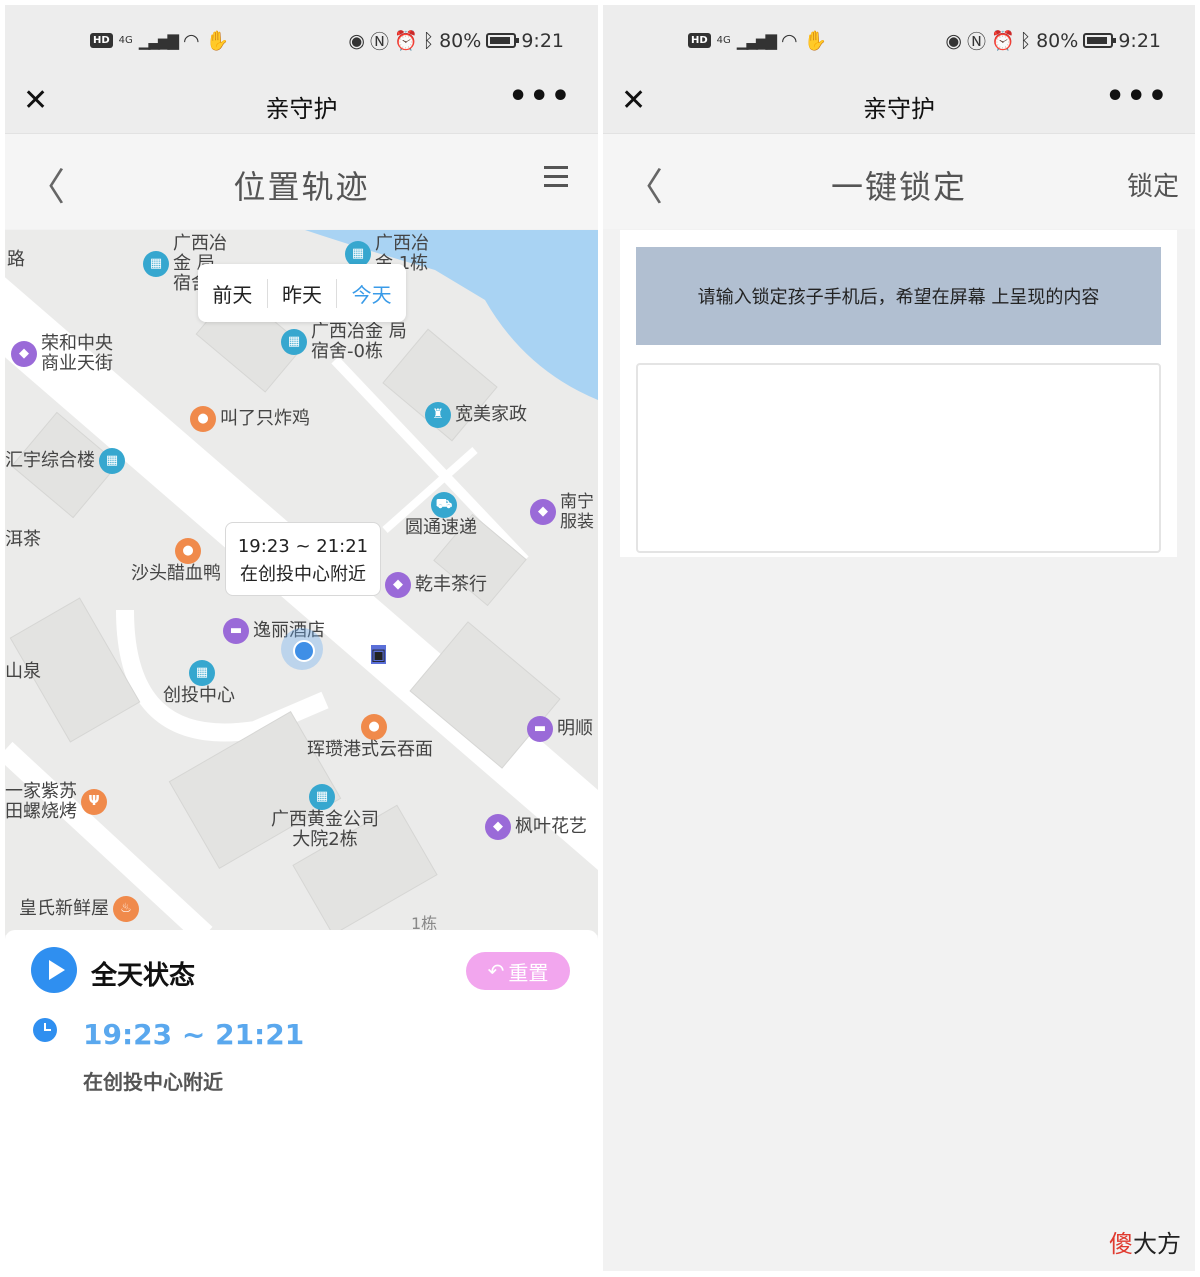  I want to click on lock-message-input, so click(898, 458).